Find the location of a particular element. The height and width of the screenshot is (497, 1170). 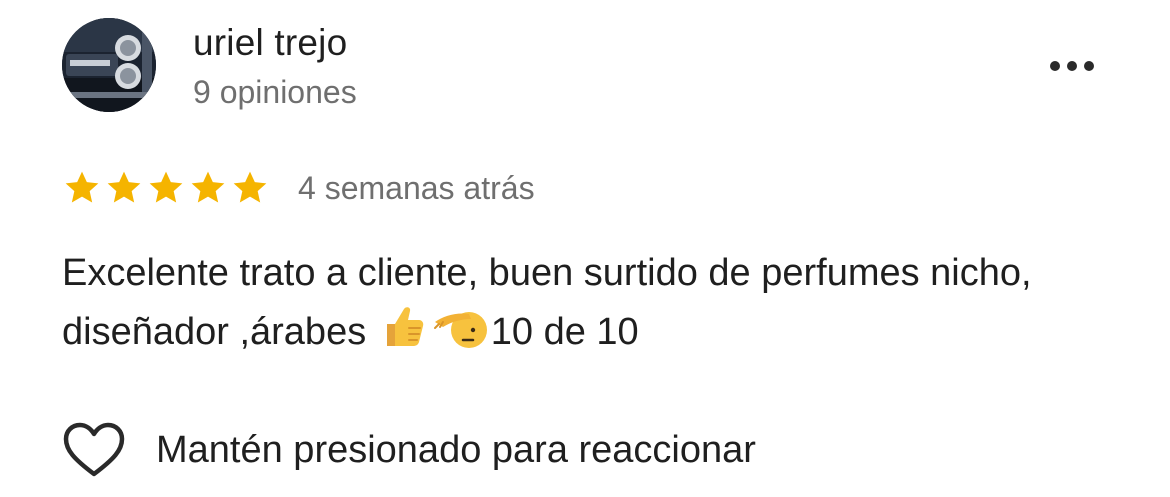

heart-outline-icon is located at coordinates (94, 450).